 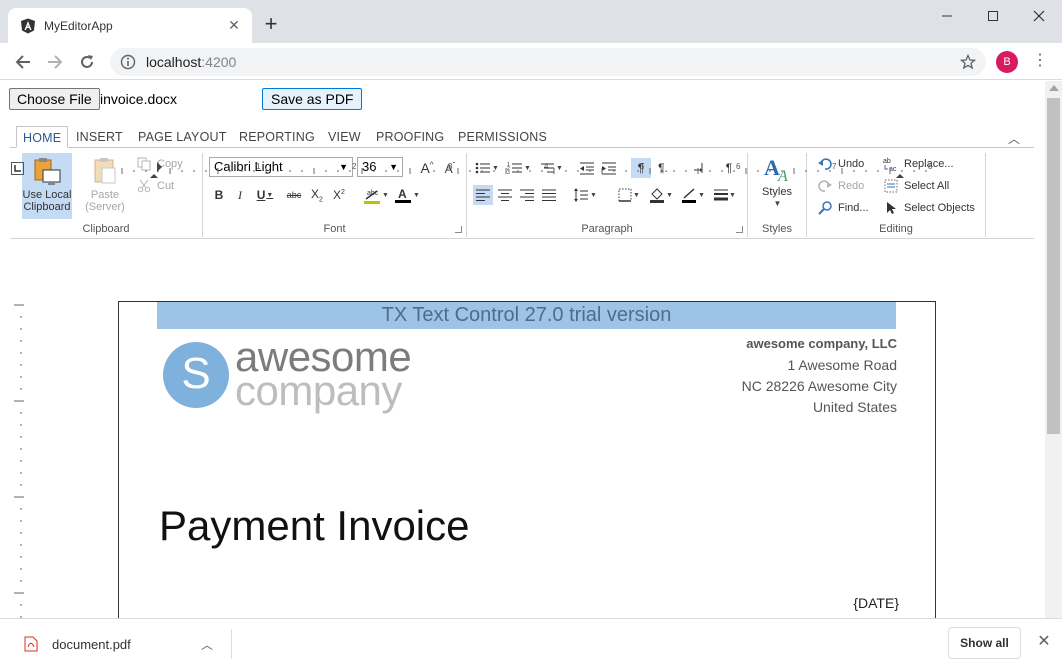 I want to click on line-spacing-button: ▼, so click(x=585, y=195).